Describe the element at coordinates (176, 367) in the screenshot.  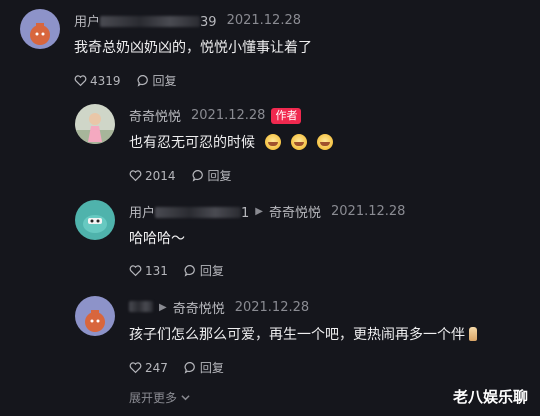
I see `comment-actions: 247 回复` at that location.